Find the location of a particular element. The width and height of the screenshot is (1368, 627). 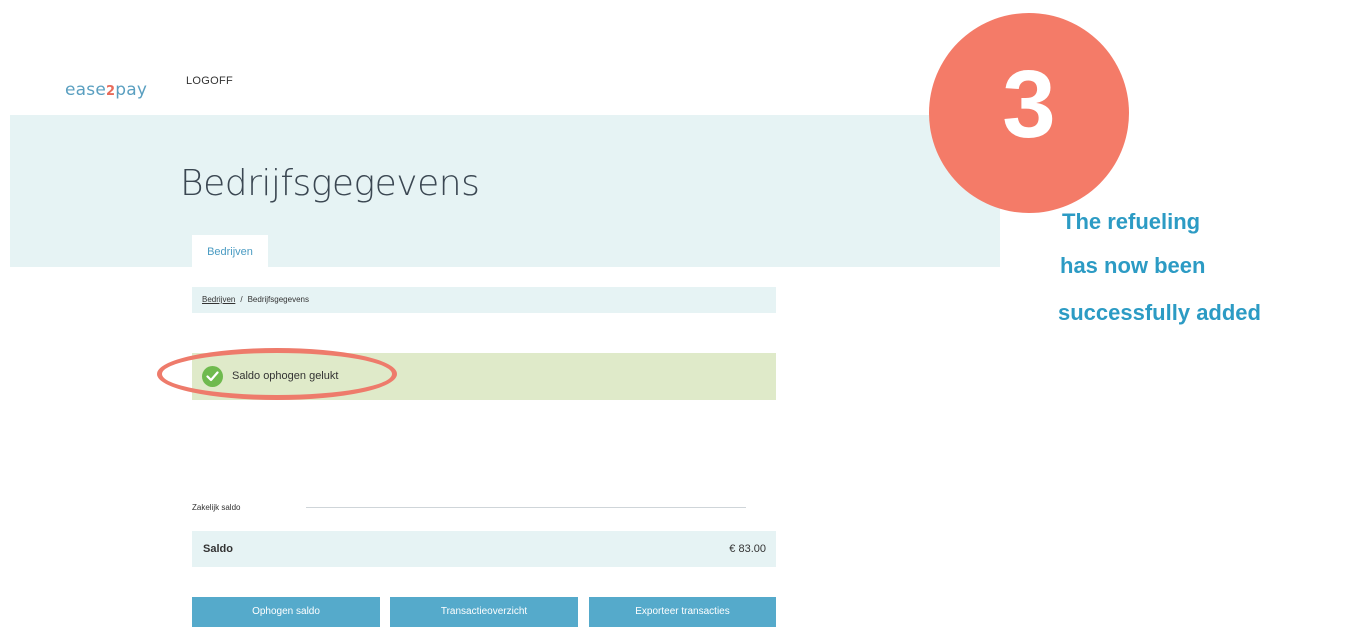

export-transactions-button: Exporteer transacties is located at coordinates (682, 612).